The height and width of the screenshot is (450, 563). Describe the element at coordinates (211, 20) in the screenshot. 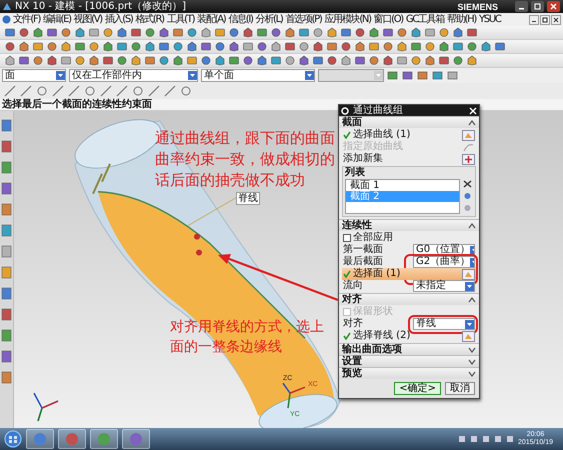

I see `menu-item: 装配(A)` at that location.